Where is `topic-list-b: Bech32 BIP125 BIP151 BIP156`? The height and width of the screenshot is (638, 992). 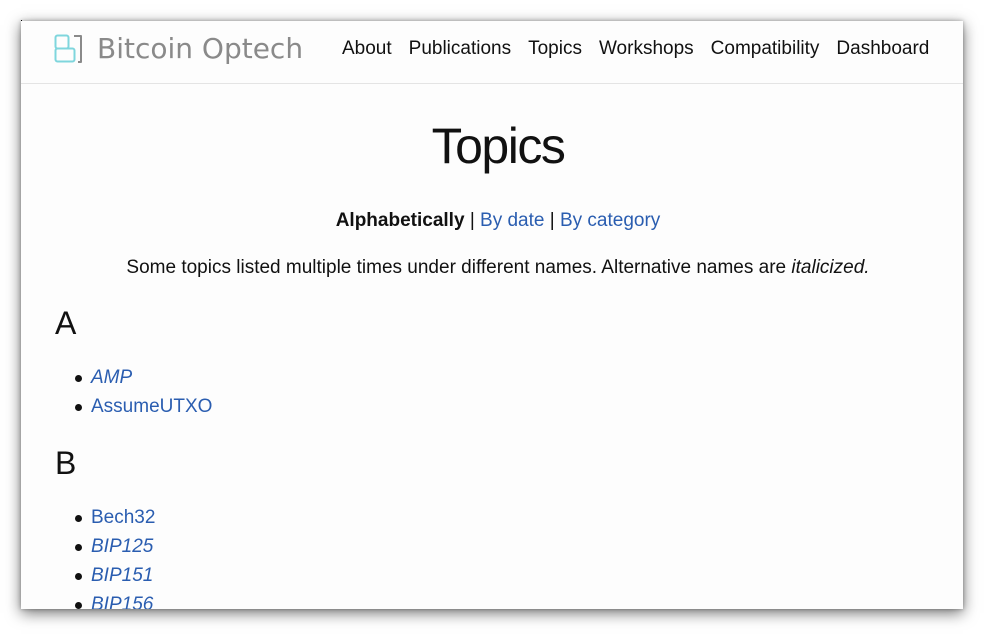 topic-list-b: Bech32 BIP125 BIP151 BIP156 is located at coordinates (105, 558).